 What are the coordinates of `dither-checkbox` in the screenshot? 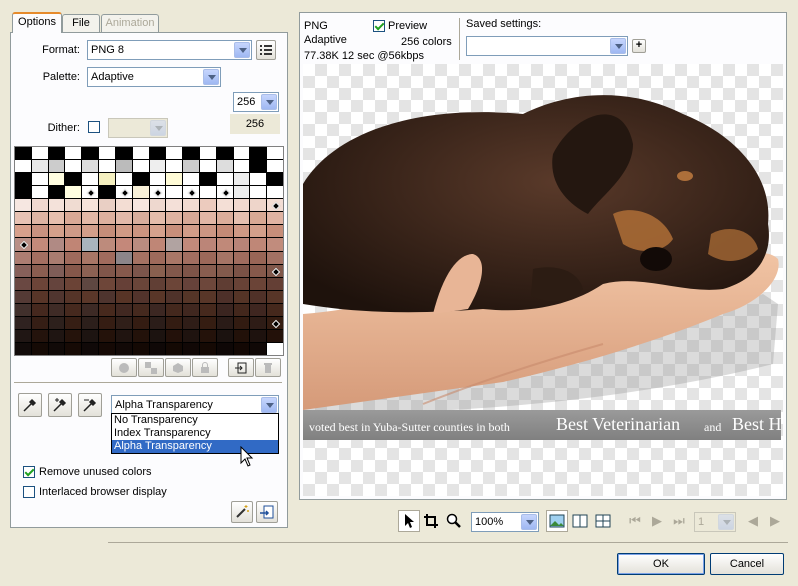 It's located at (94, 127).